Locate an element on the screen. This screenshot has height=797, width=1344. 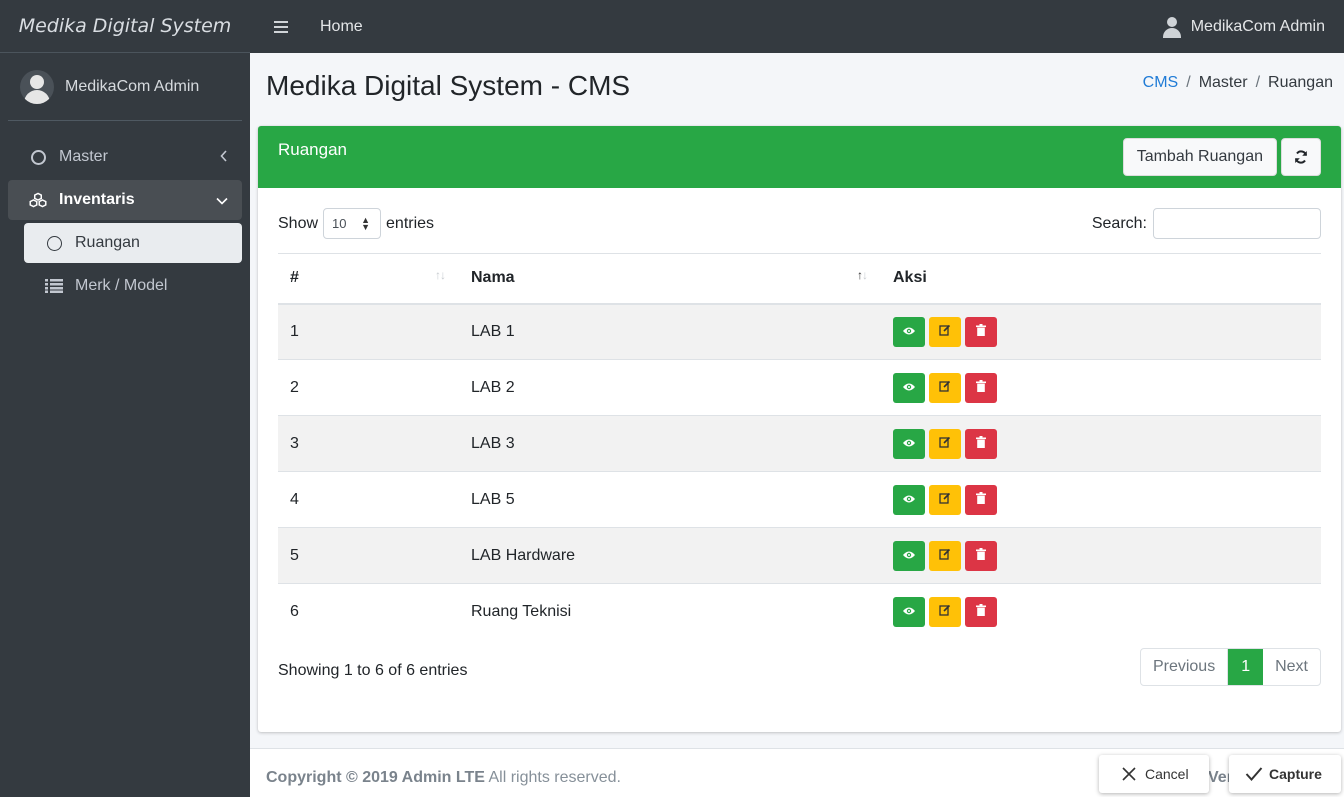
breadcrumb-master: Master is located at coordinates (1223, 82).